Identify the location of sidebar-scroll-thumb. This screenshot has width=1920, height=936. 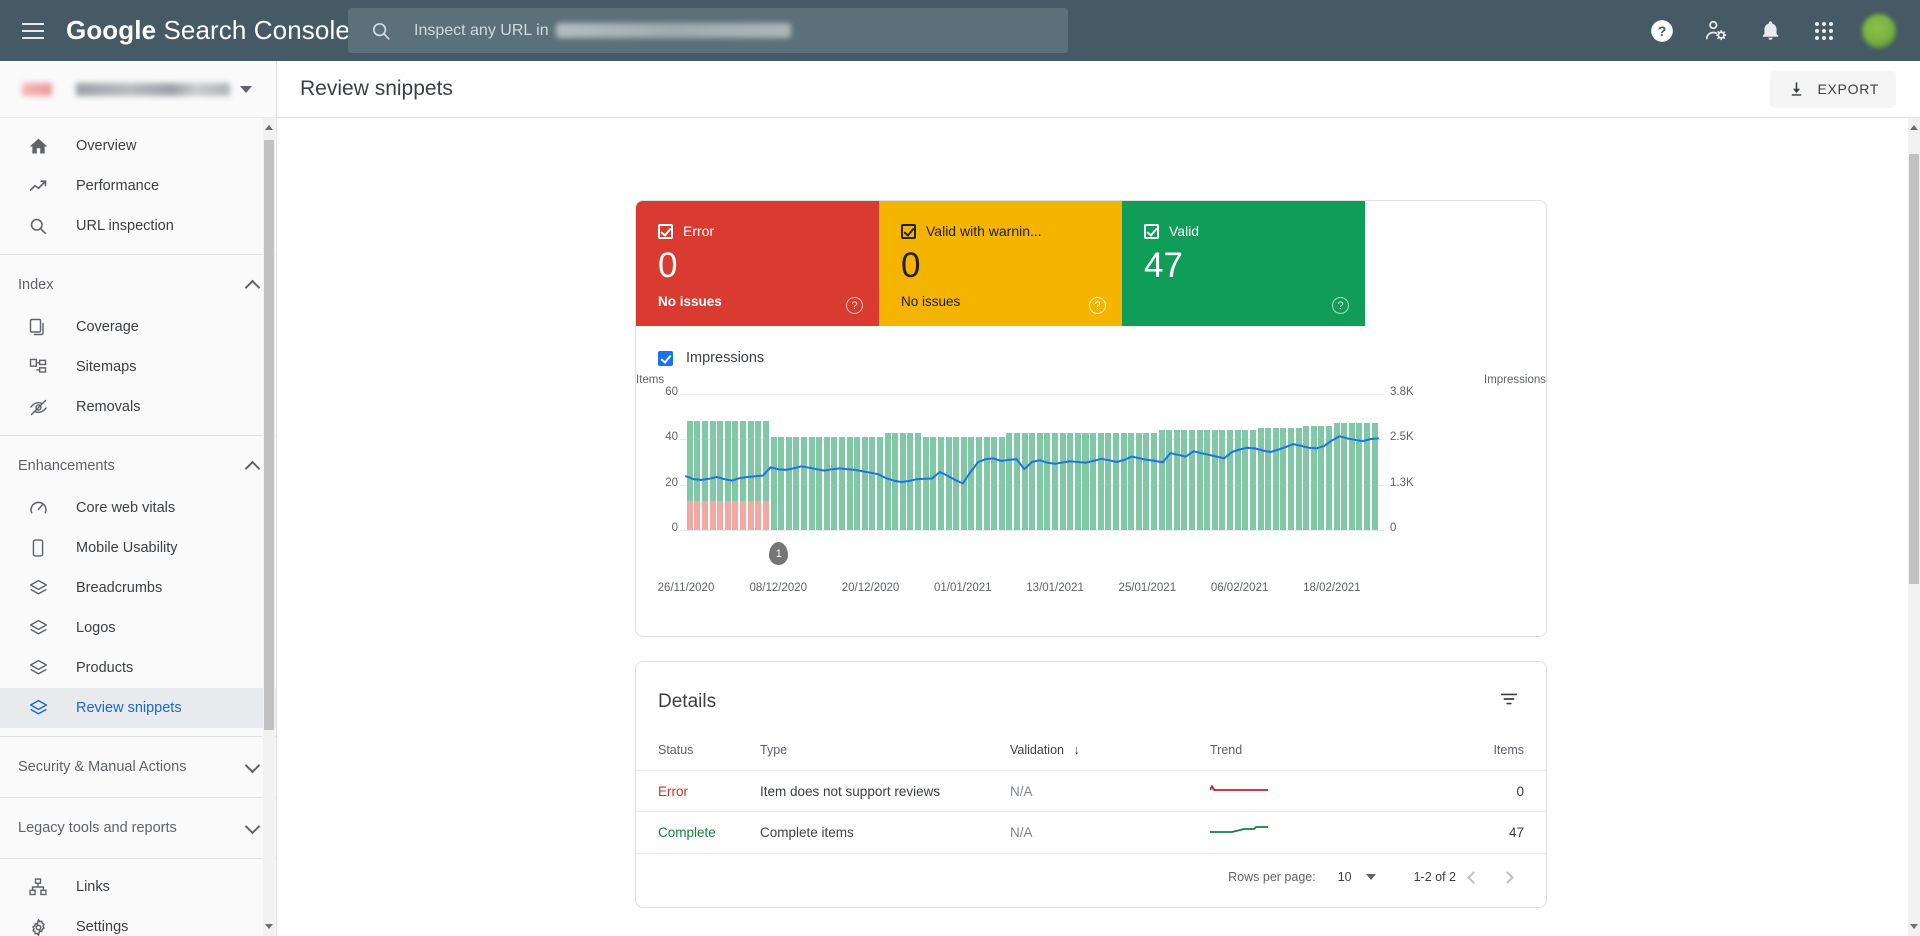
(269, 435).